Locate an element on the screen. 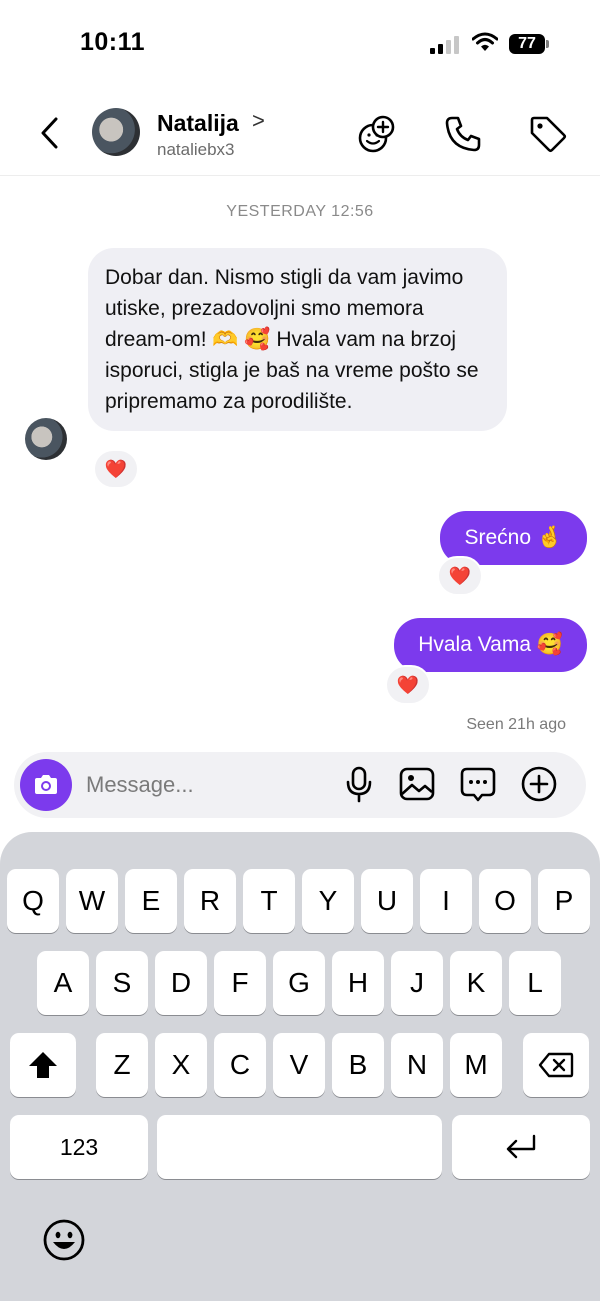 This screenshot has height=1301, width=600. key-o: O is located at coordinates (505, 901).